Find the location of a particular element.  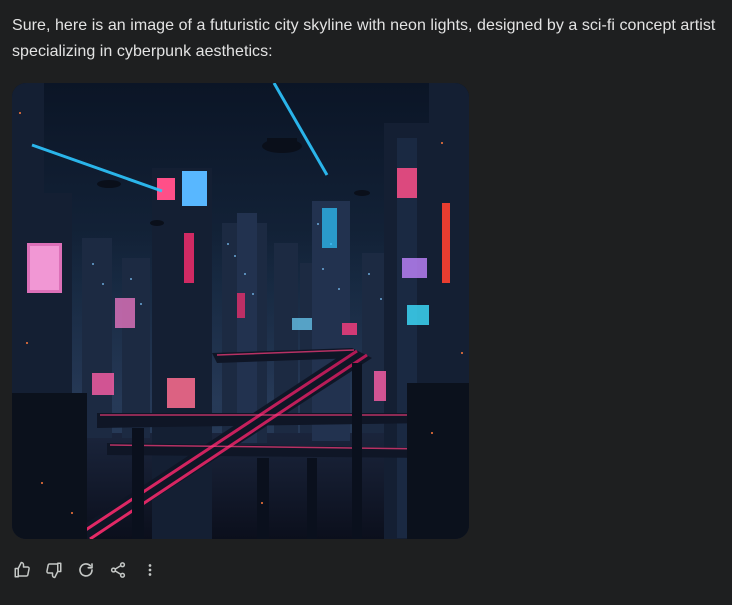

thumbs-down-button is located at coordinates (54, 570).